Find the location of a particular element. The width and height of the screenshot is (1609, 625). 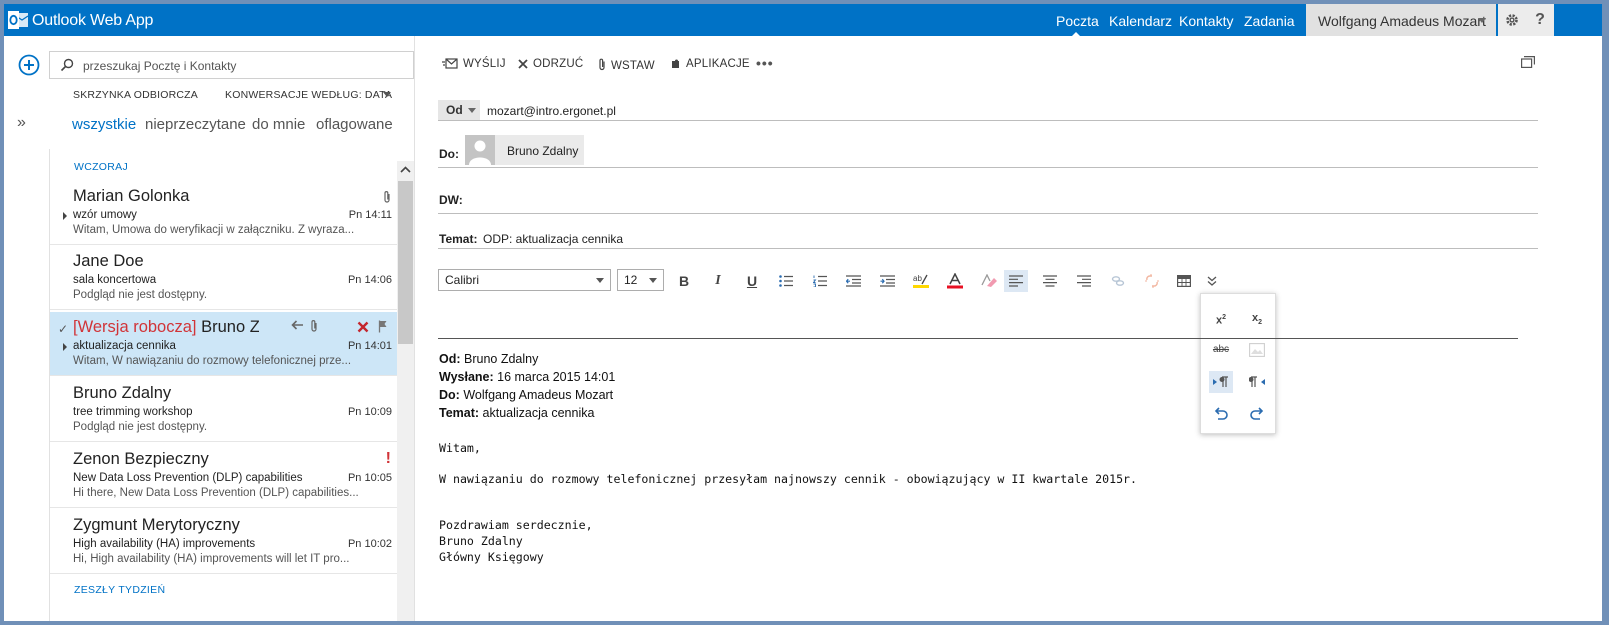

message-sender: [Wersja robocza] Bruno Zdalny is located at coordinates (166, 327).